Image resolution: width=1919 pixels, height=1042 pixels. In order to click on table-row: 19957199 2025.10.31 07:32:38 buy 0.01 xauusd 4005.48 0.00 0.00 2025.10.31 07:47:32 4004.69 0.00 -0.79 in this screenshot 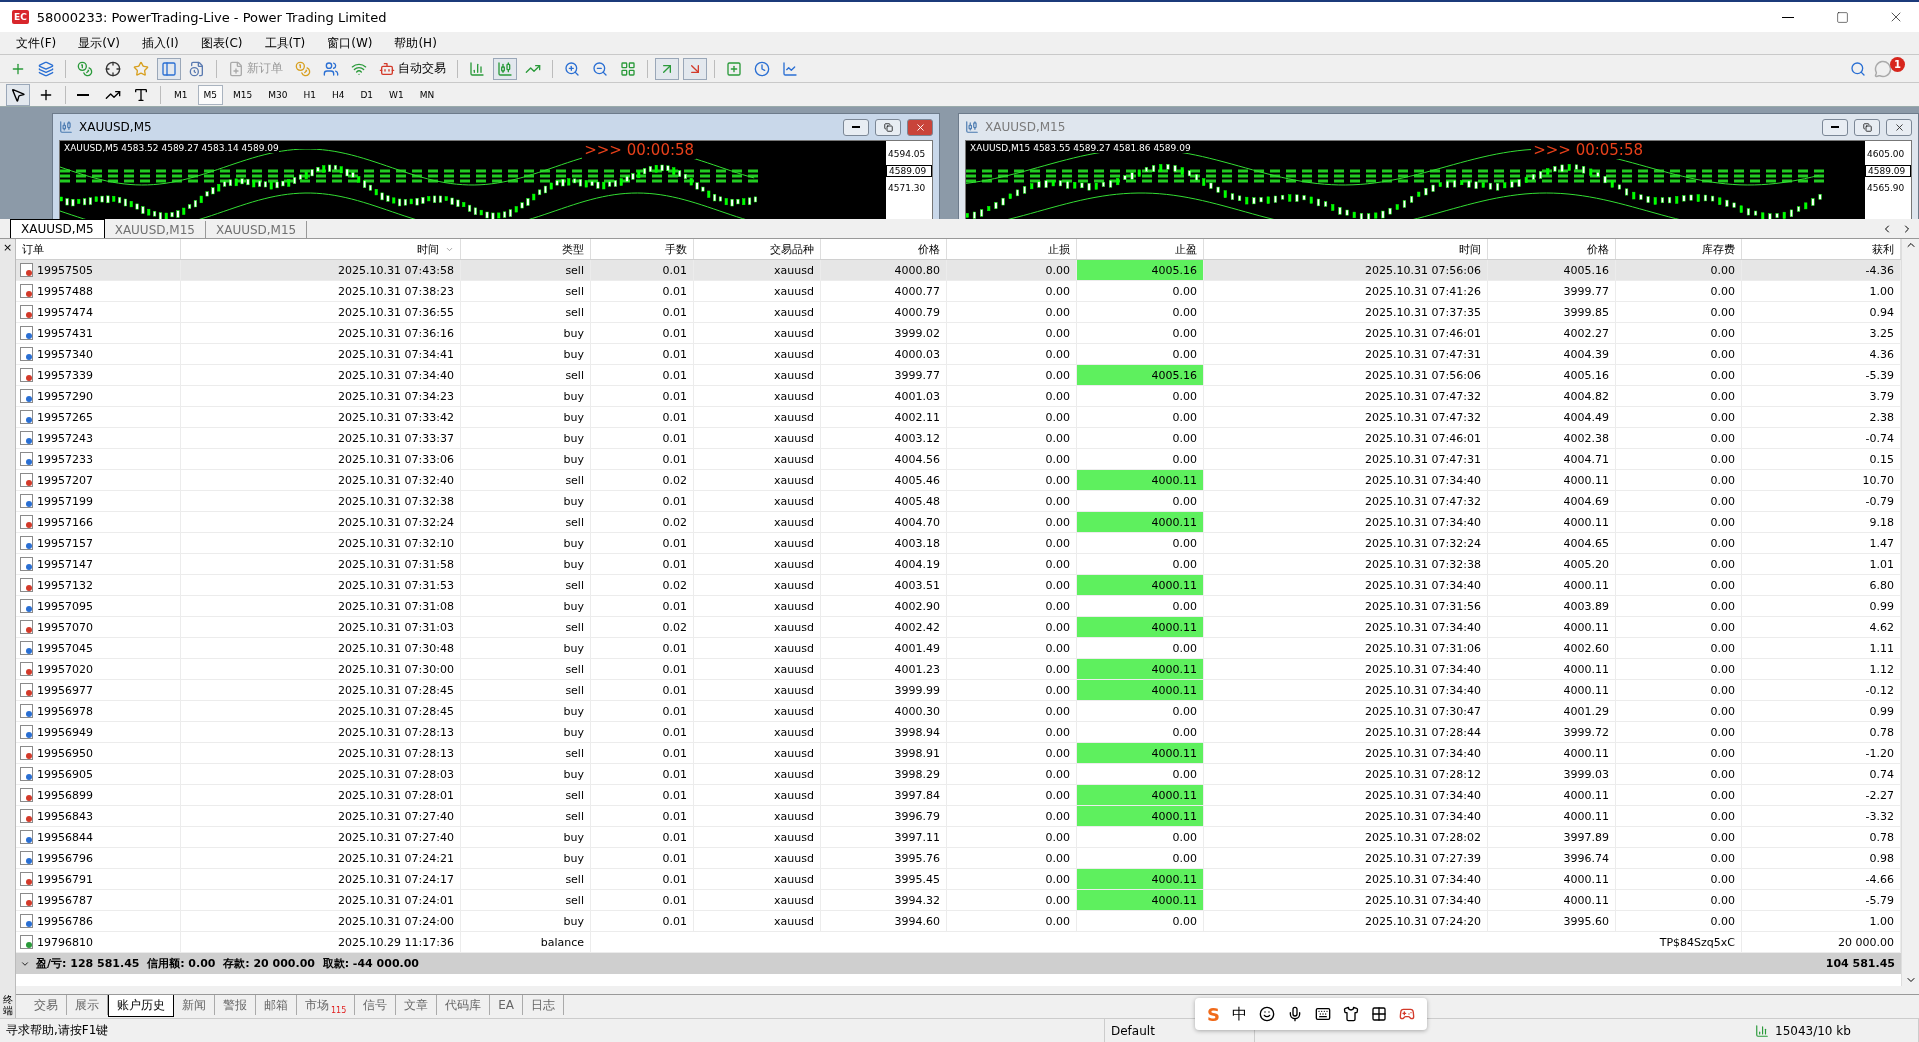, I will do `click(958, 501)`.